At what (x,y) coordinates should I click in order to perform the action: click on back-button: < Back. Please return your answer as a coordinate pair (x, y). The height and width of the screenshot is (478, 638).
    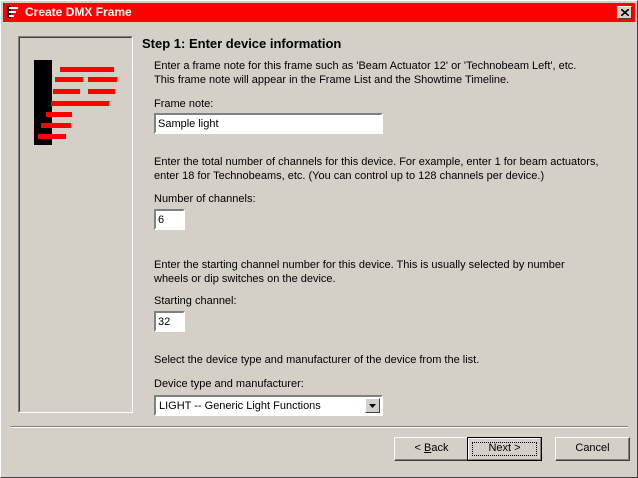
    Looking at the image, I should click on (431, 449).